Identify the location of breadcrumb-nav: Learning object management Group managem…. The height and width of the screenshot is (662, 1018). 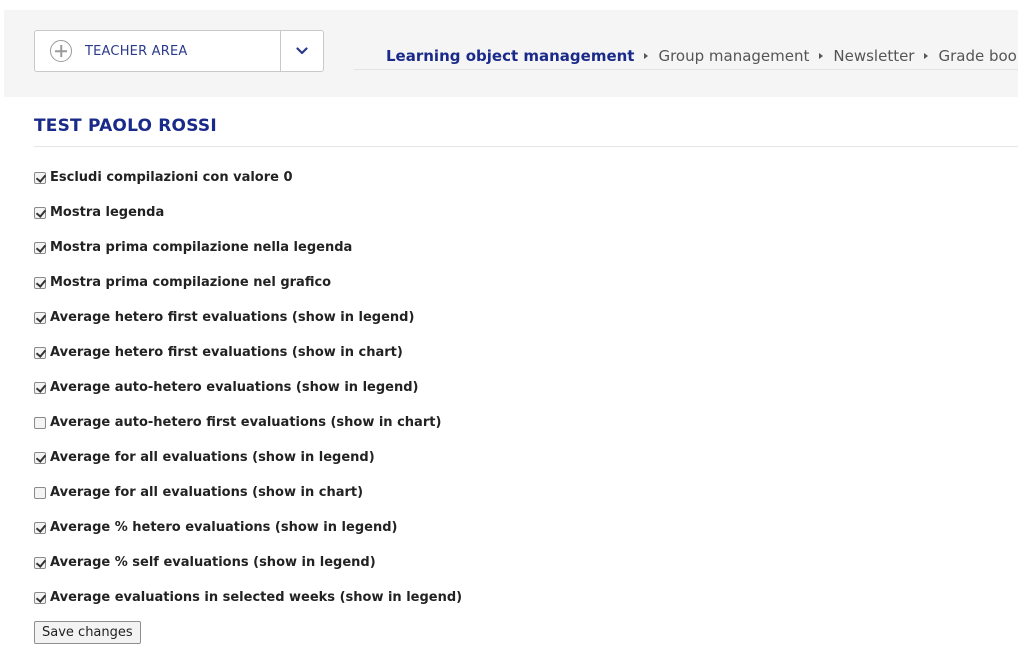
(686, 56).